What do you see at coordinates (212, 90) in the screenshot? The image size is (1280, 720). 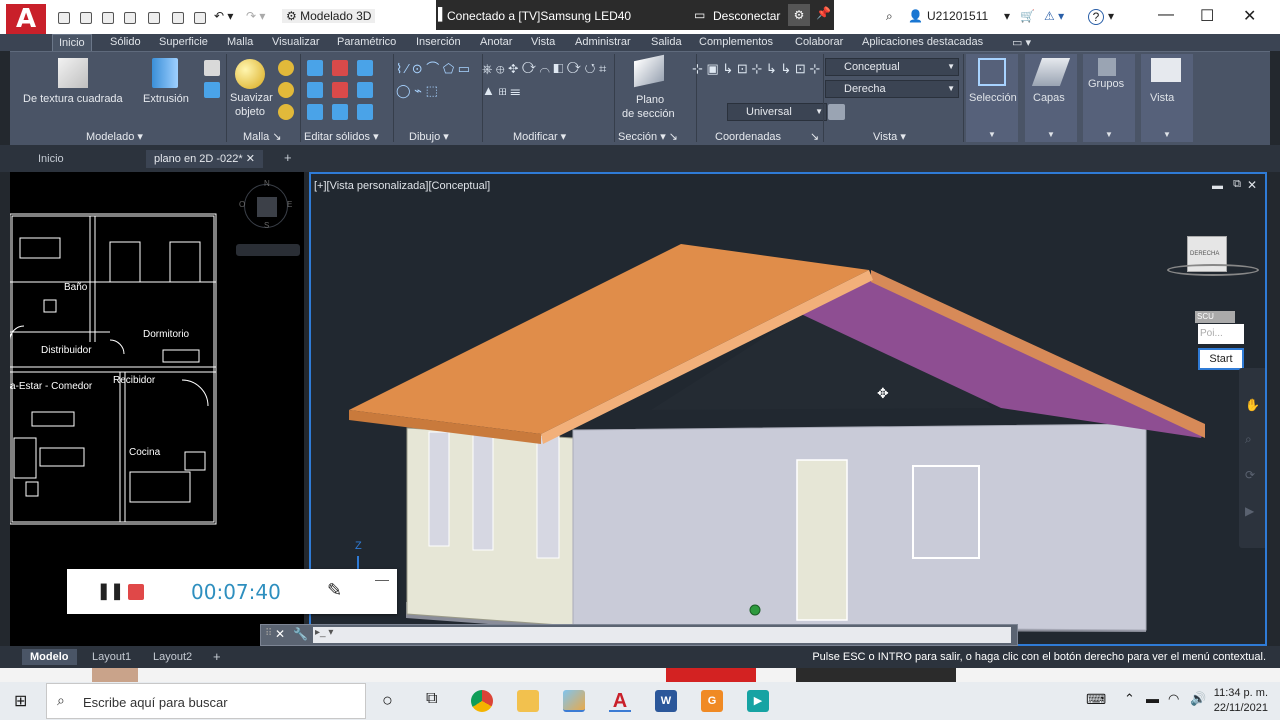 I see `solid-cylinder-icon` at bounding box center [212, 90].